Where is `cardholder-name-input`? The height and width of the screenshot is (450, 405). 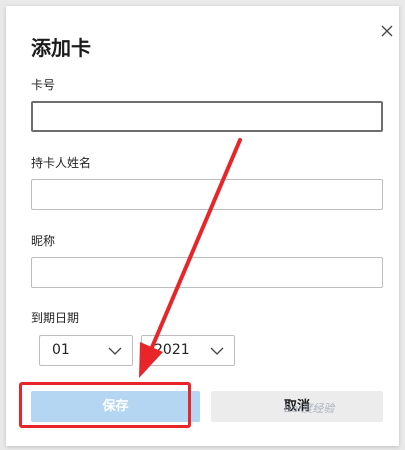
cardholder-name-input is located at coordinates (207, 194).